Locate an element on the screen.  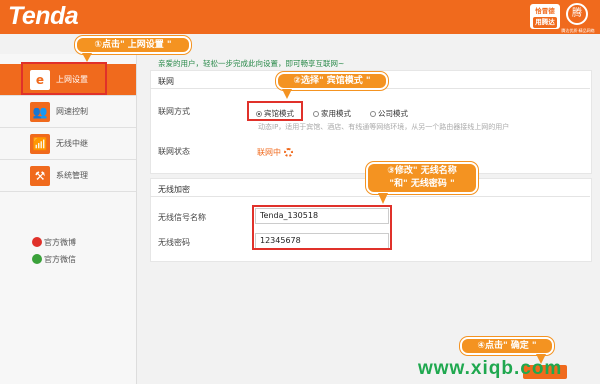
tenda-logo: Tenda is located at coordinates (43, 16).